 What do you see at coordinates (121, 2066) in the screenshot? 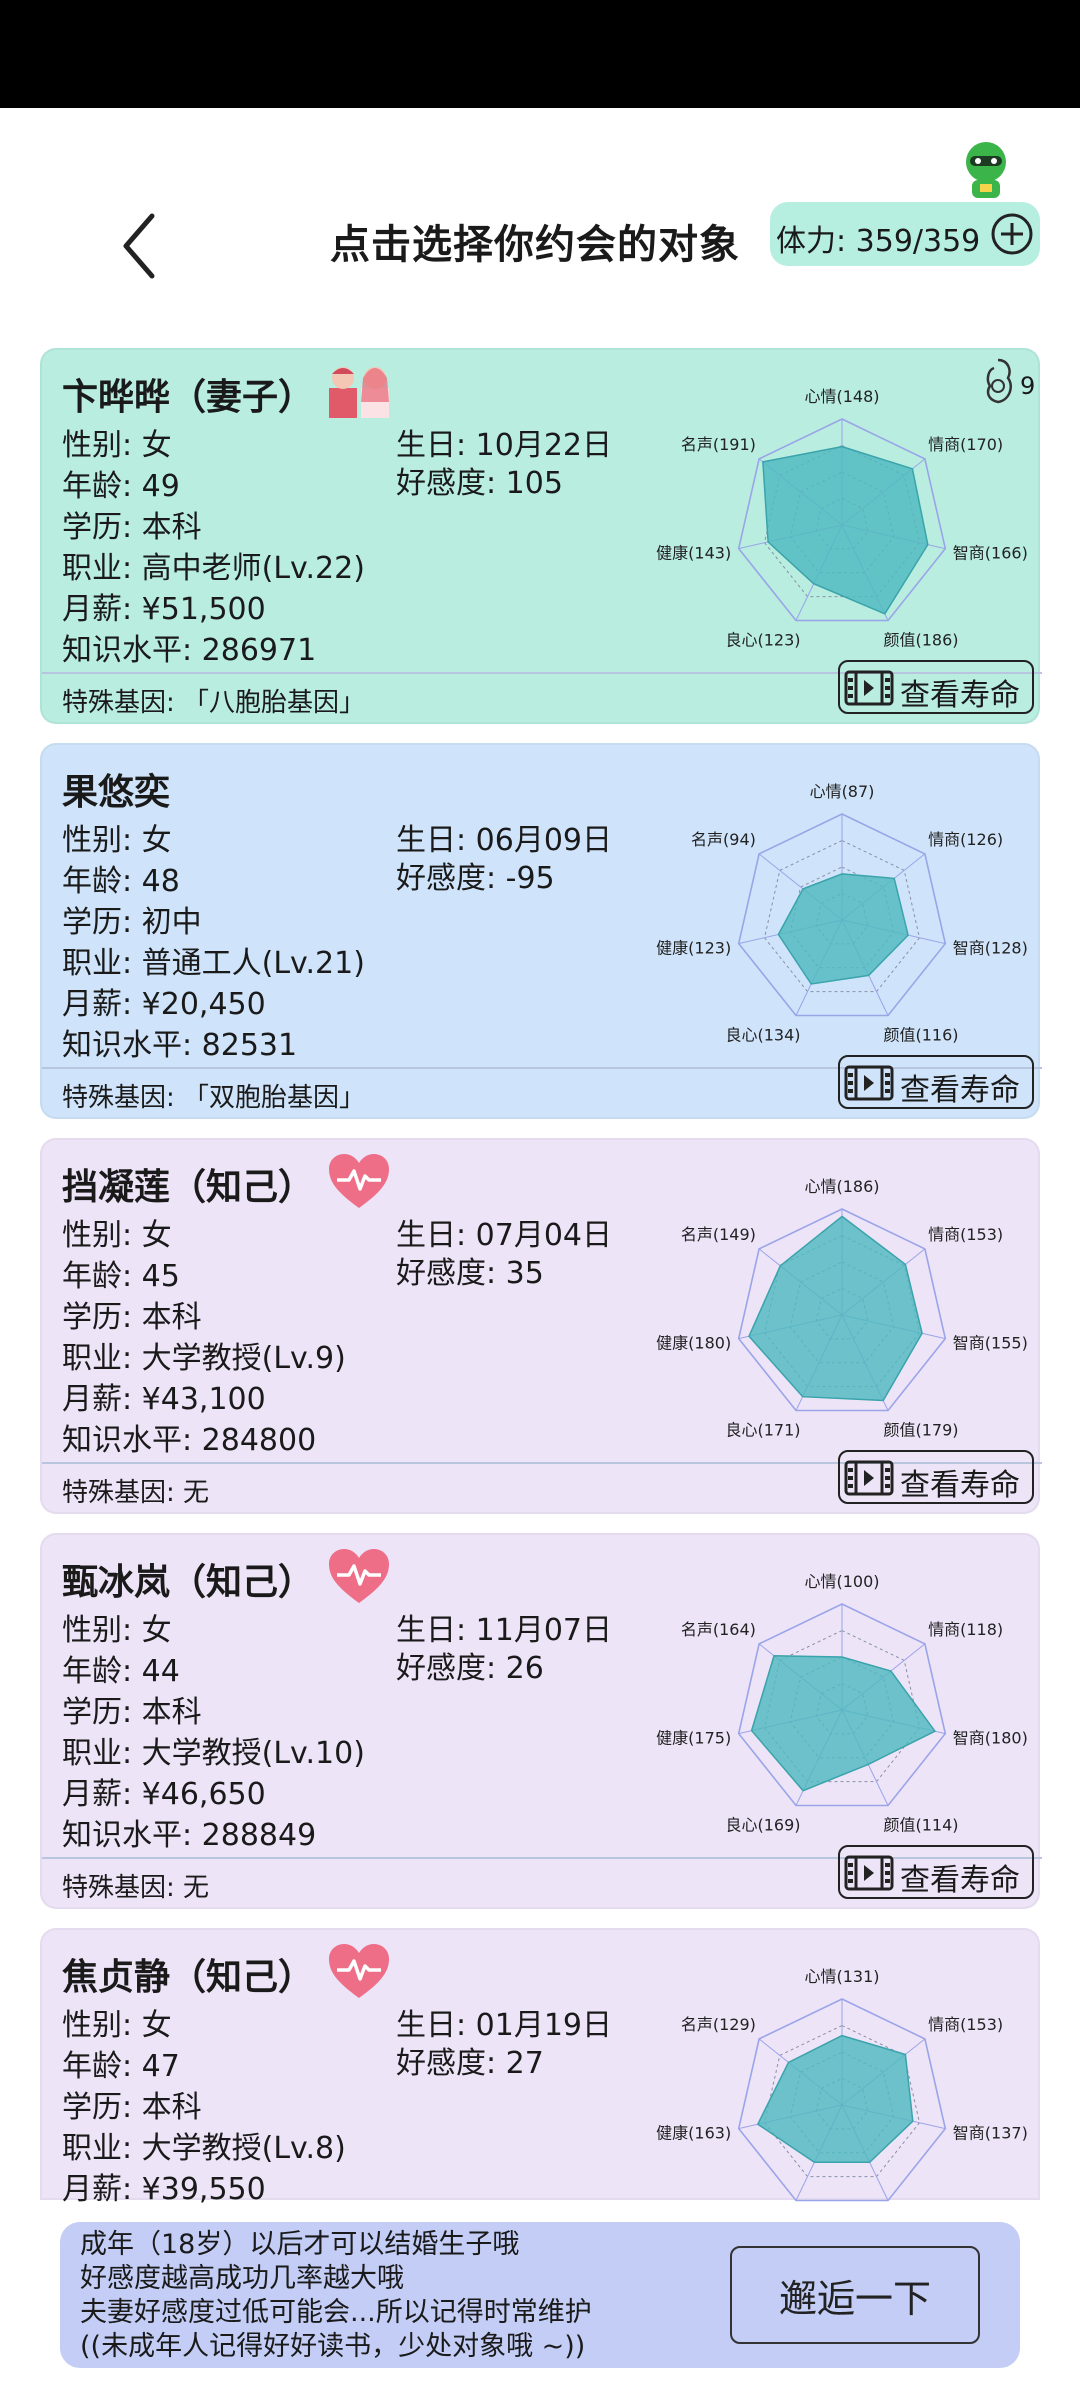
I see `partner-age: 年龄: 47` at bounding box center [121, 2066].